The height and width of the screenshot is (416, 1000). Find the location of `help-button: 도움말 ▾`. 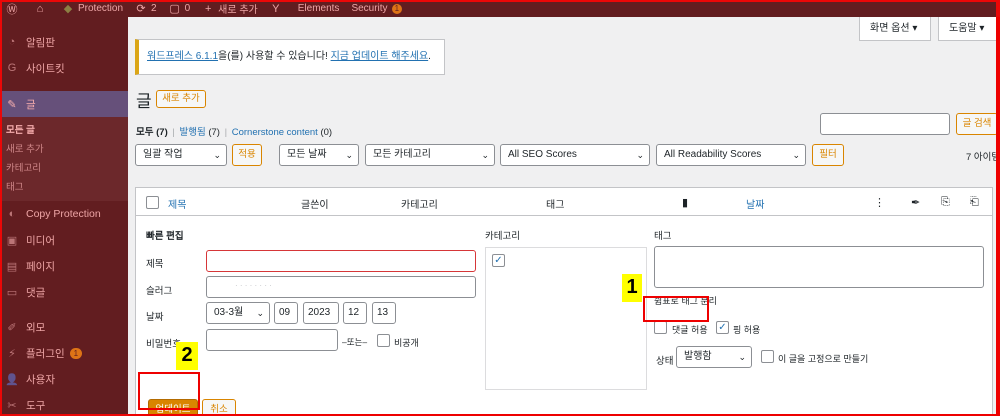

help-button: 도움말 ▾ is located at coordinates (969, 29).